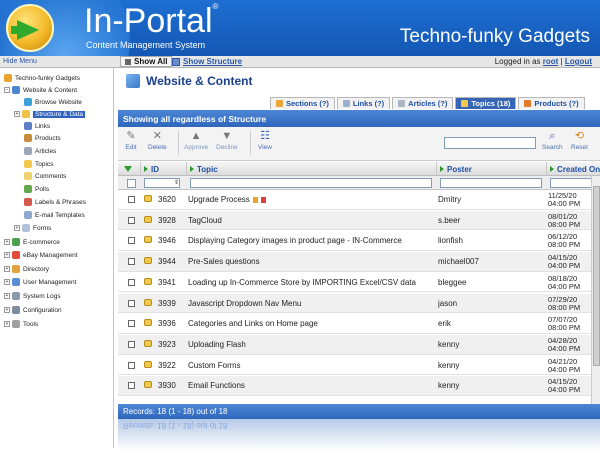 This screenshot has height=451, width=600. What do you see at coordinates (157, 140) in the screenshot?
I see `delete-button: ✕ Delete` at bounding box center [157, 140].